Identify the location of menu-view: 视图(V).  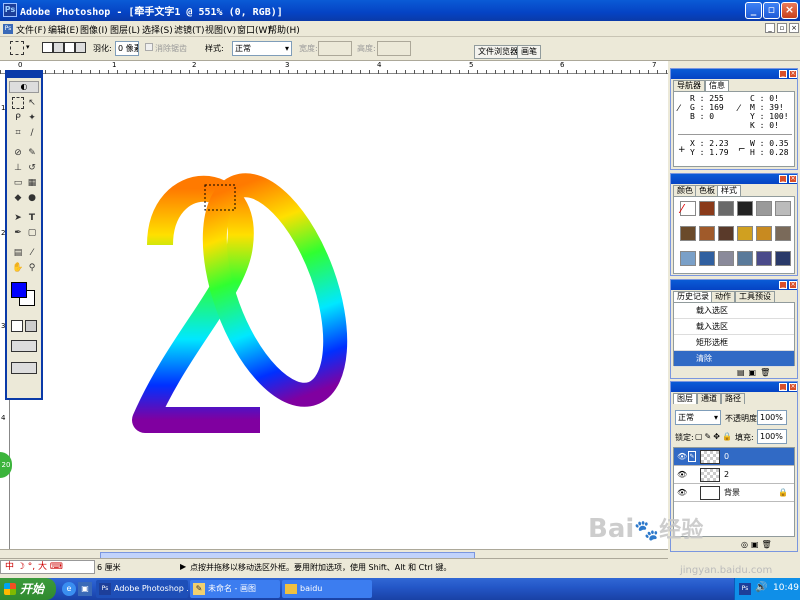
(220, 29).